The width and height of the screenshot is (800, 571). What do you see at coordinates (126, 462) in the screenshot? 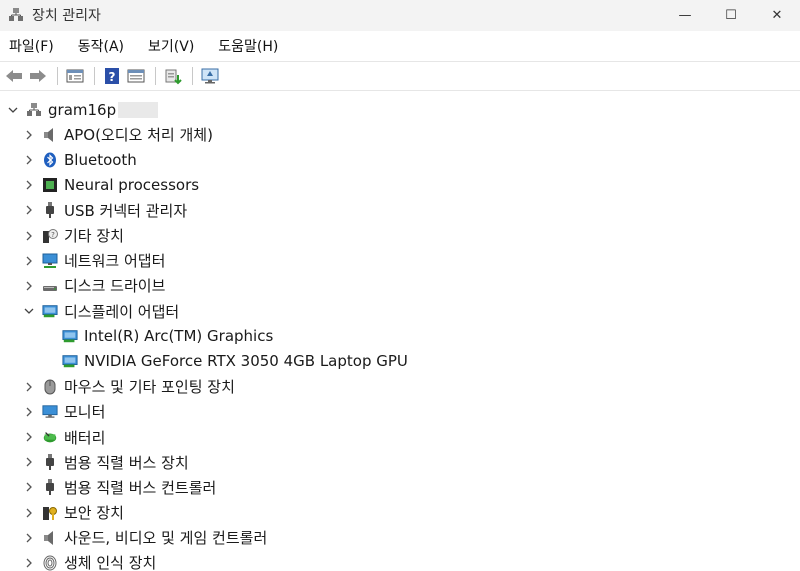
I see `tree-item-label: 범용 직렬 버스 장치` at bounding box center [126, 462].